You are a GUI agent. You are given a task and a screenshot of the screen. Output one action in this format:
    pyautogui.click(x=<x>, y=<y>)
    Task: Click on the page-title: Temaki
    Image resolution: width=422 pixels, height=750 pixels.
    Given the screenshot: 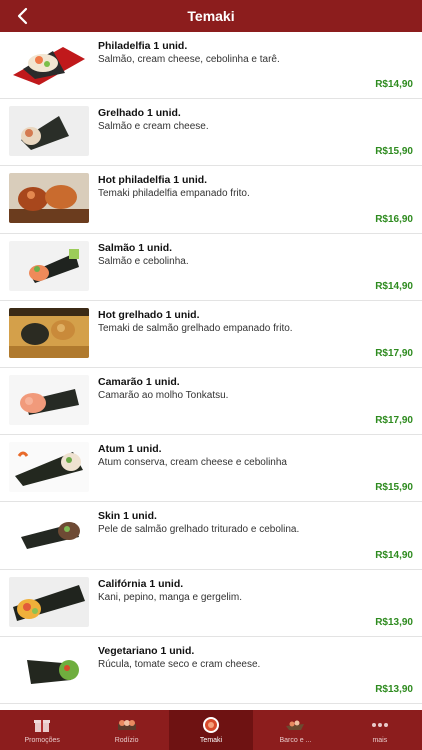 What is the action you would take?
    pyautogui.click(x=211, y=16)
    